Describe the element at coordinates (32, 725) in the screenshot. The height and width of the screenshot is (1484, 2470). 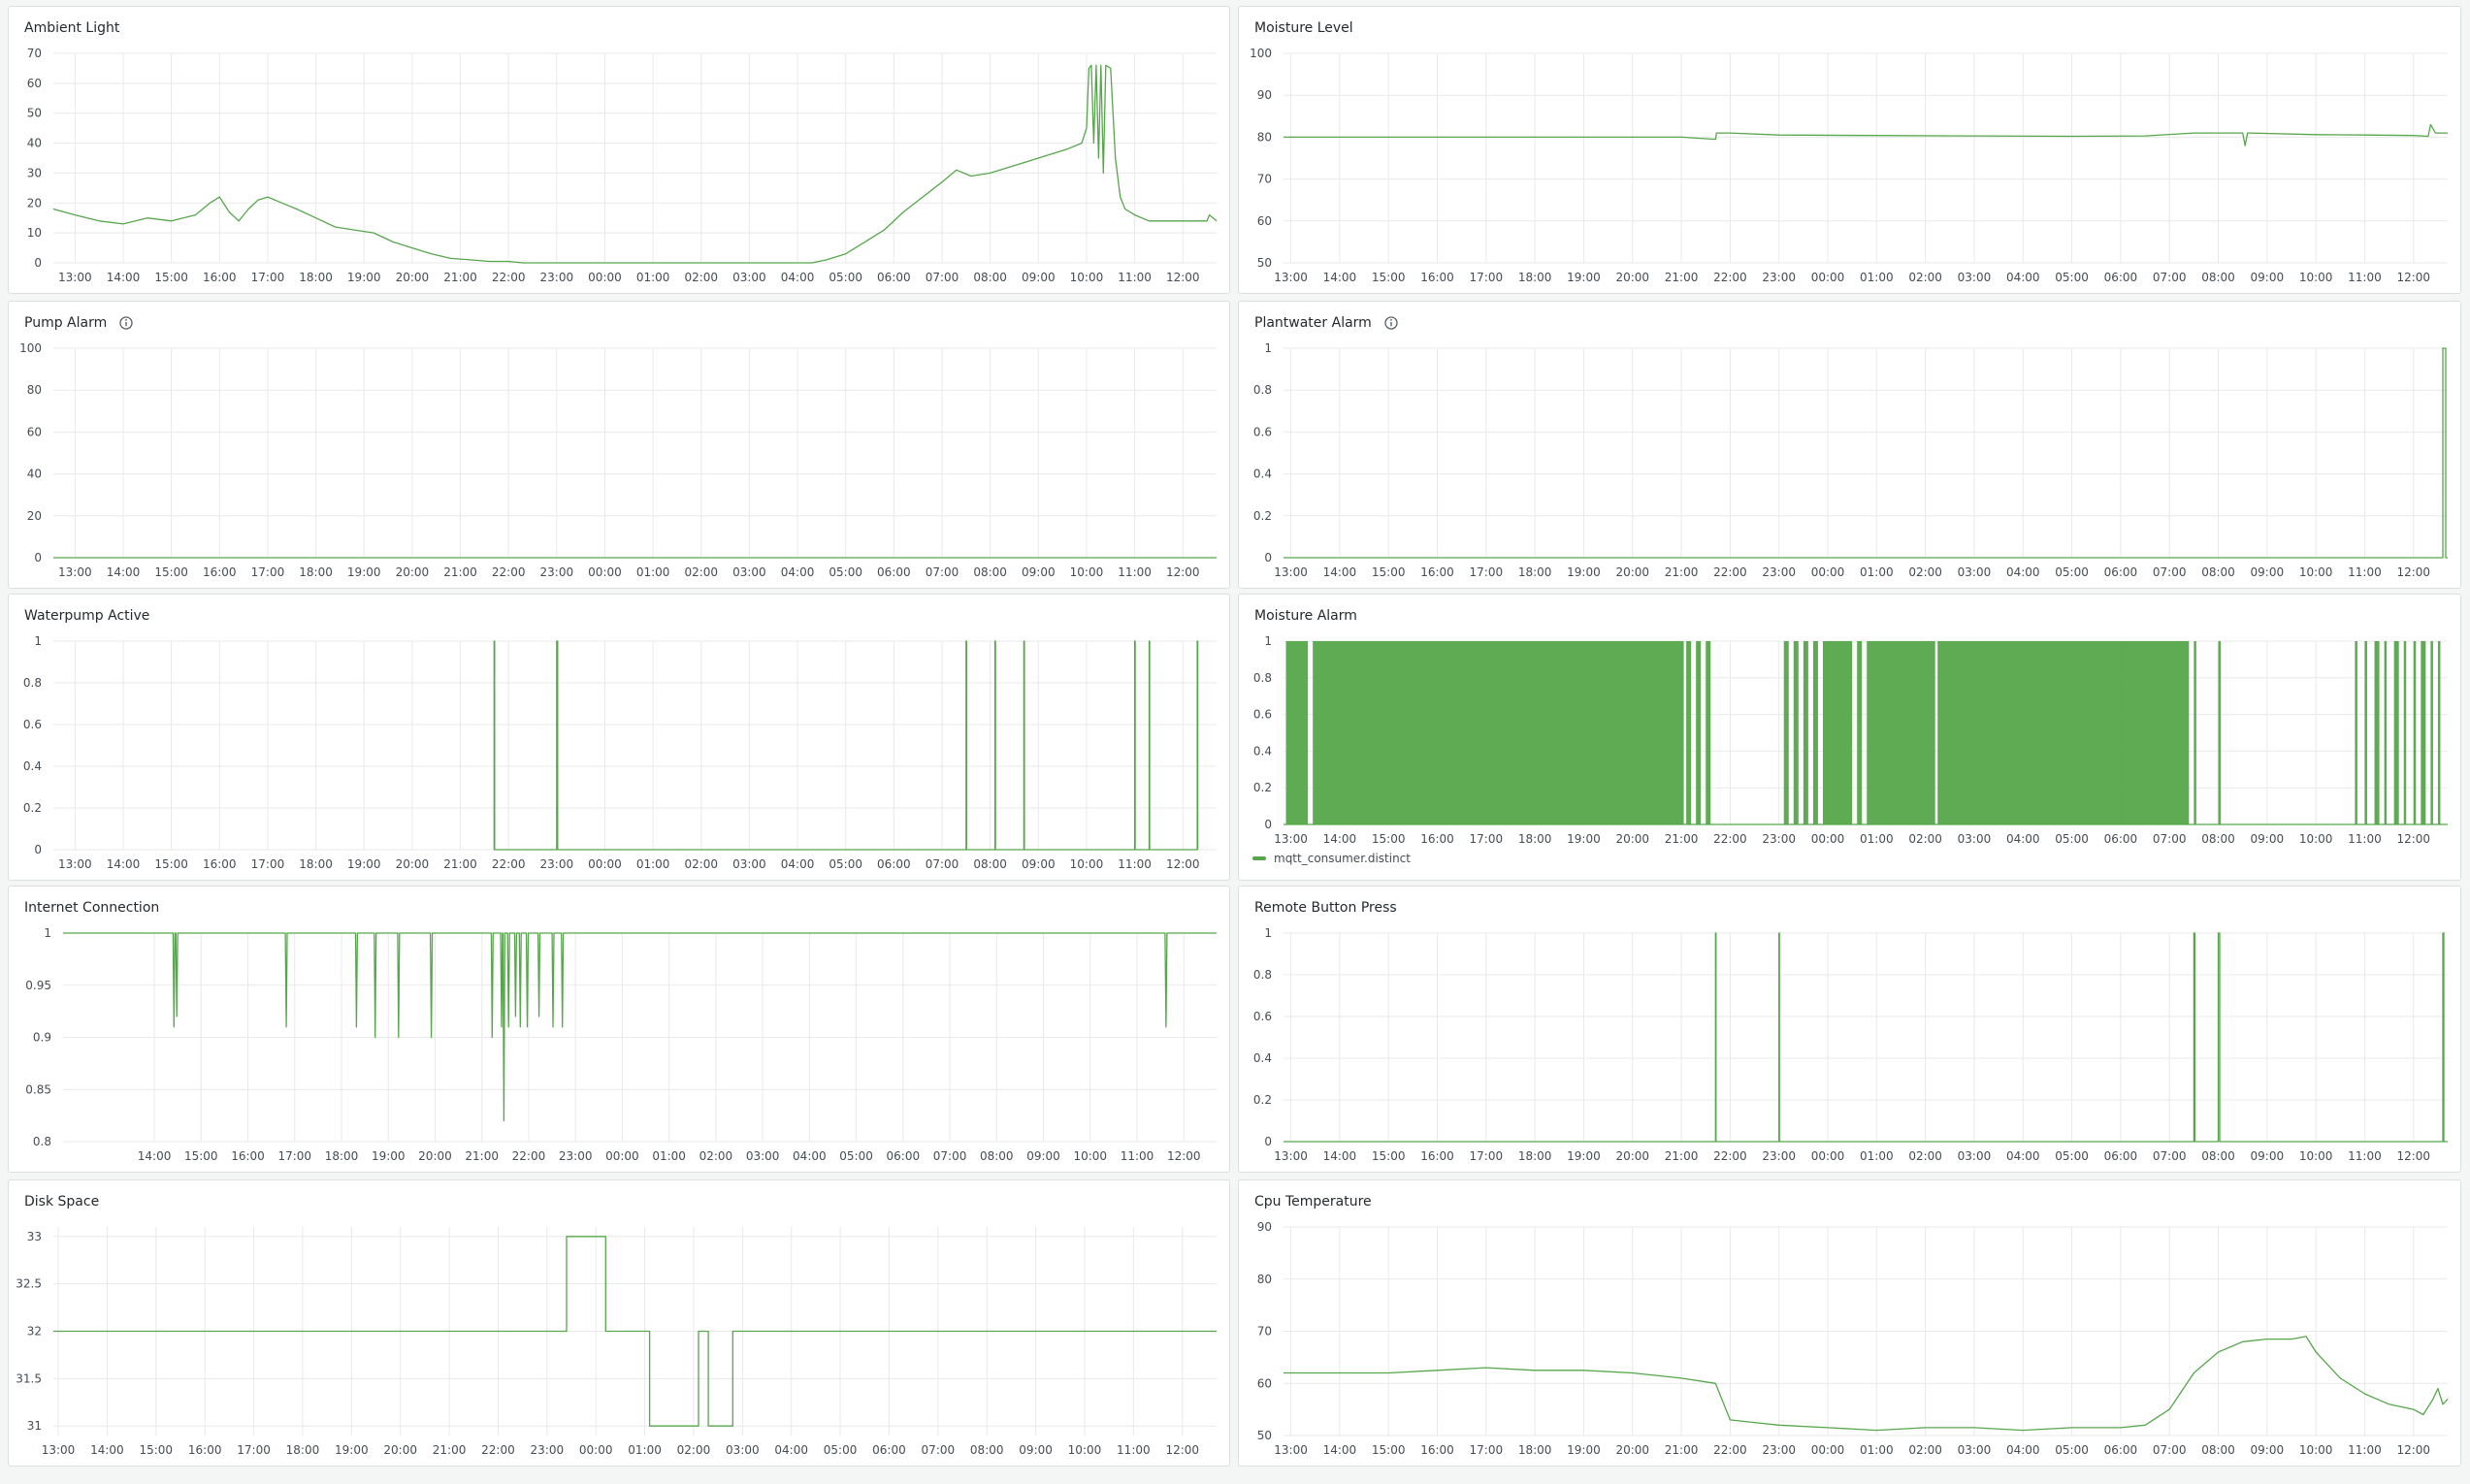
I see `y-tick-label: 0.6` at that location.